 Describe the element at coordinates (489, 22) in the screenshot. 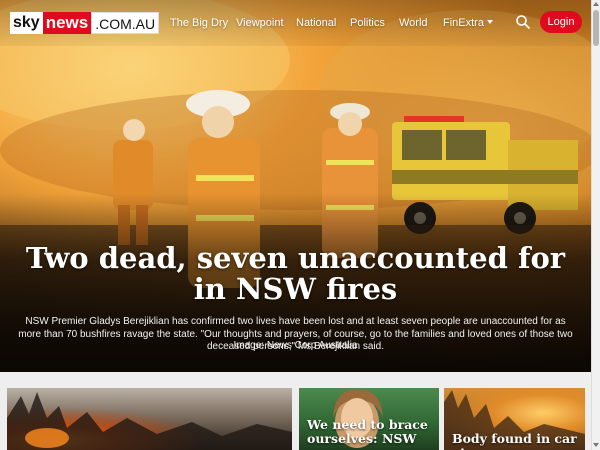

I see `caret-down-icon` at that location.